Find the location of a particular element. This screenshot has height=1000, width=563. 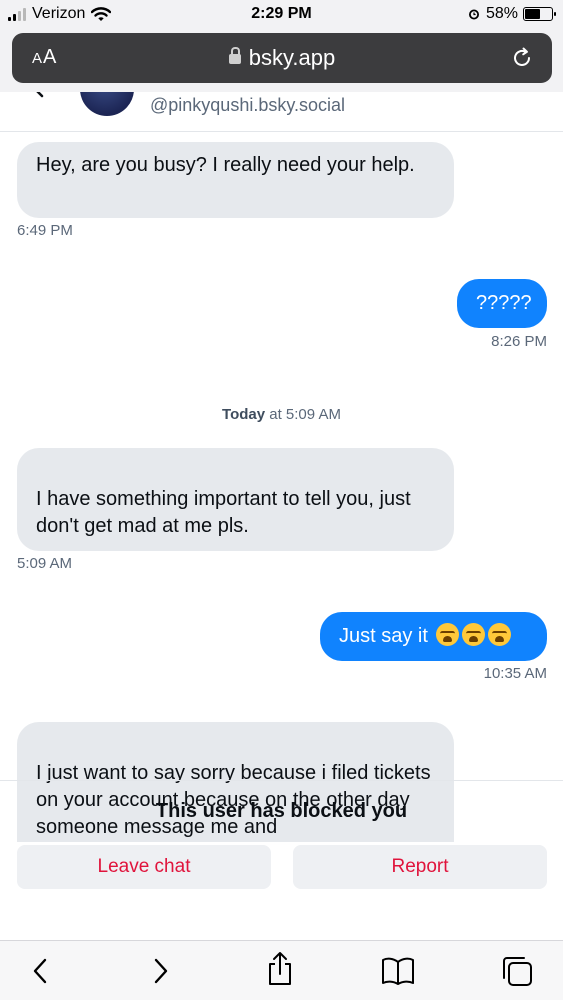

message-time: 10:35 AM is located at coordinates (515, 673).